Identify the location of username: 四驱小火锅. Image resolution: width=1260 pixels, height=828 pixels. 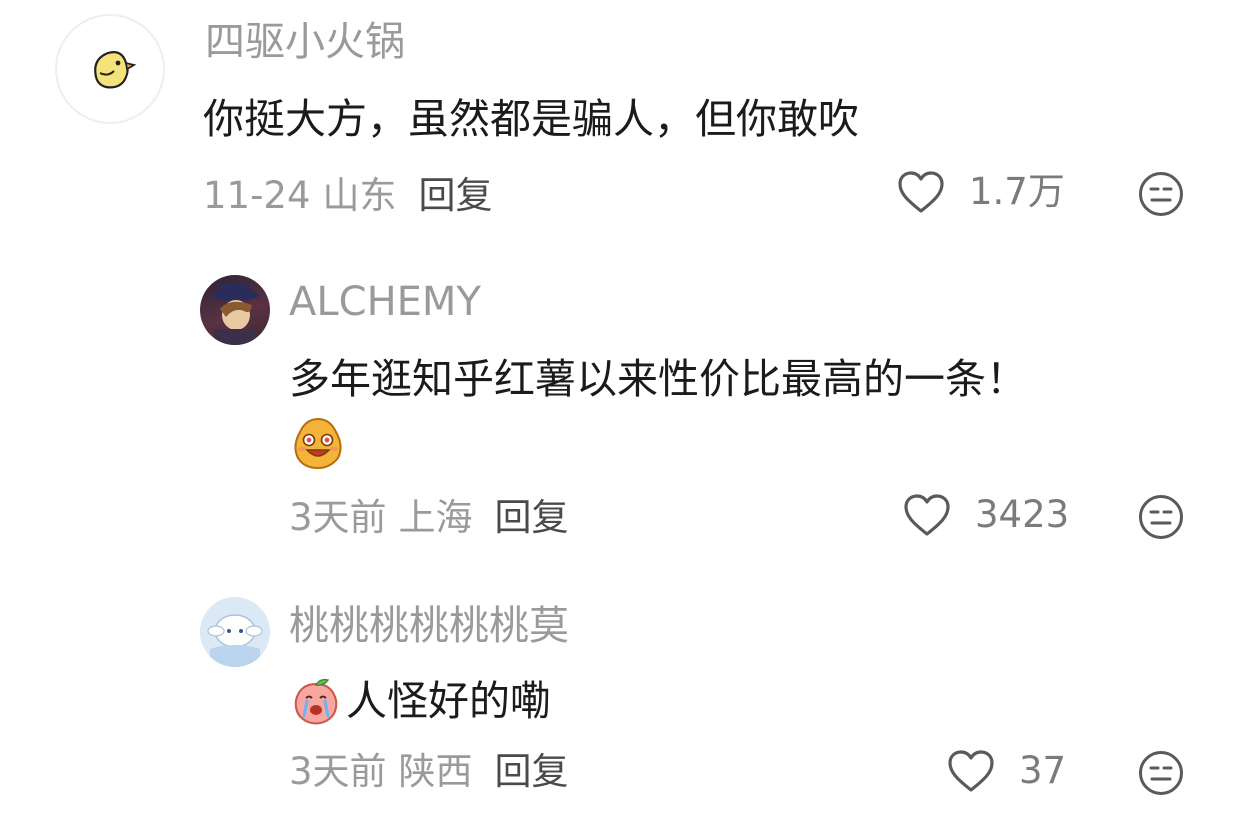
(305, 42).